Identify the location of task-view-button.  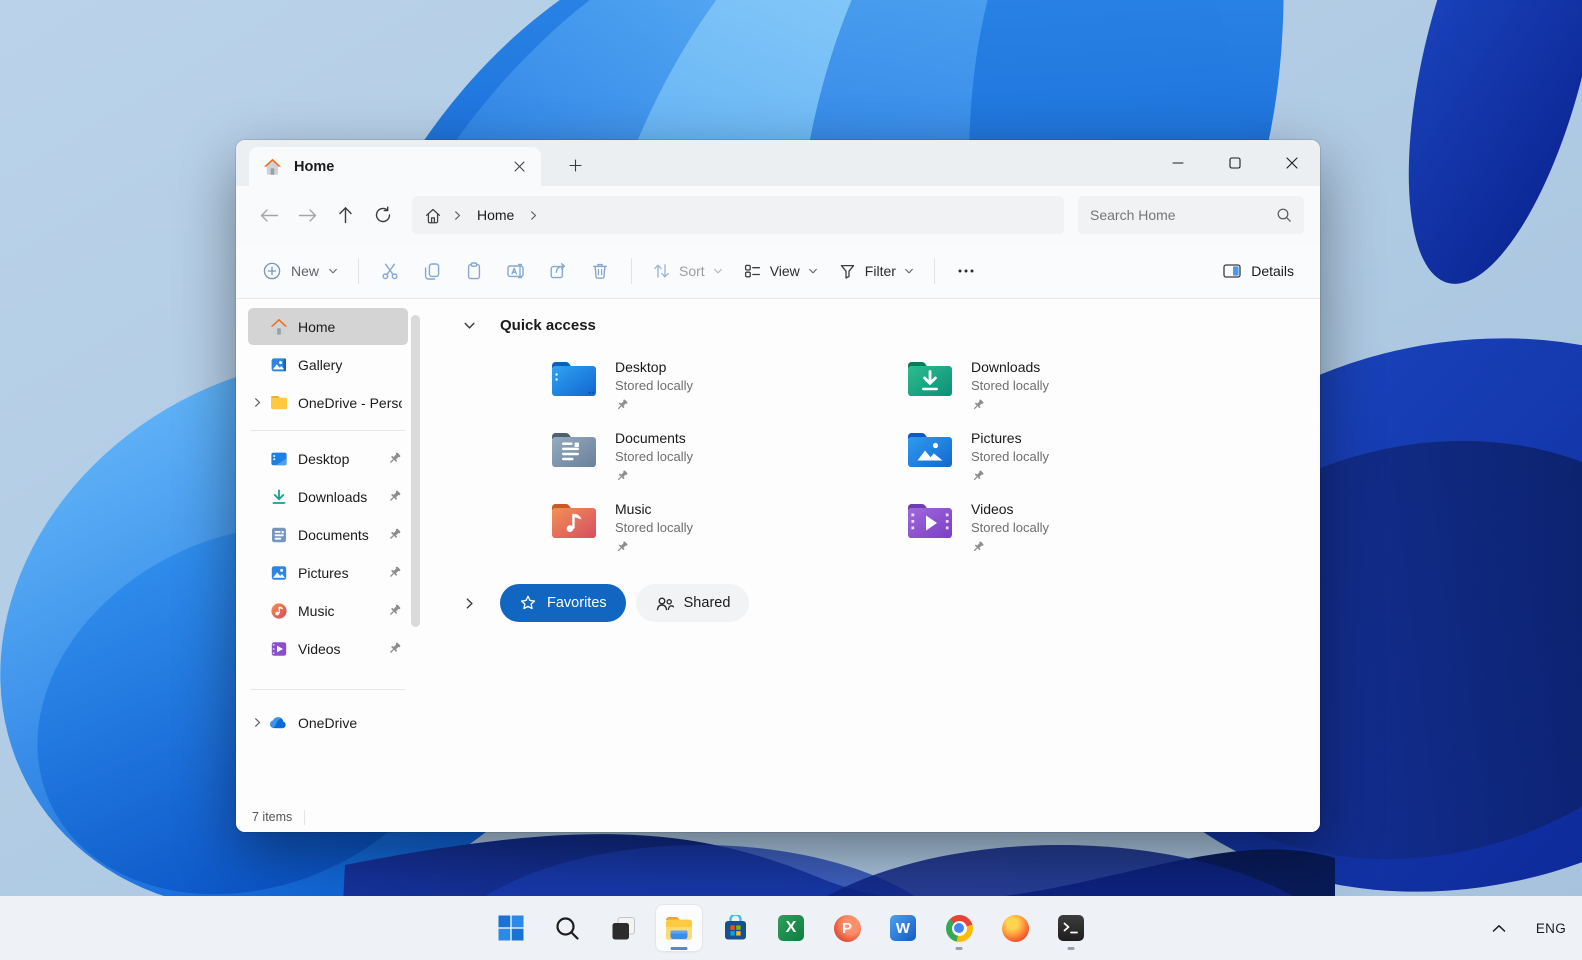
(623, 928).